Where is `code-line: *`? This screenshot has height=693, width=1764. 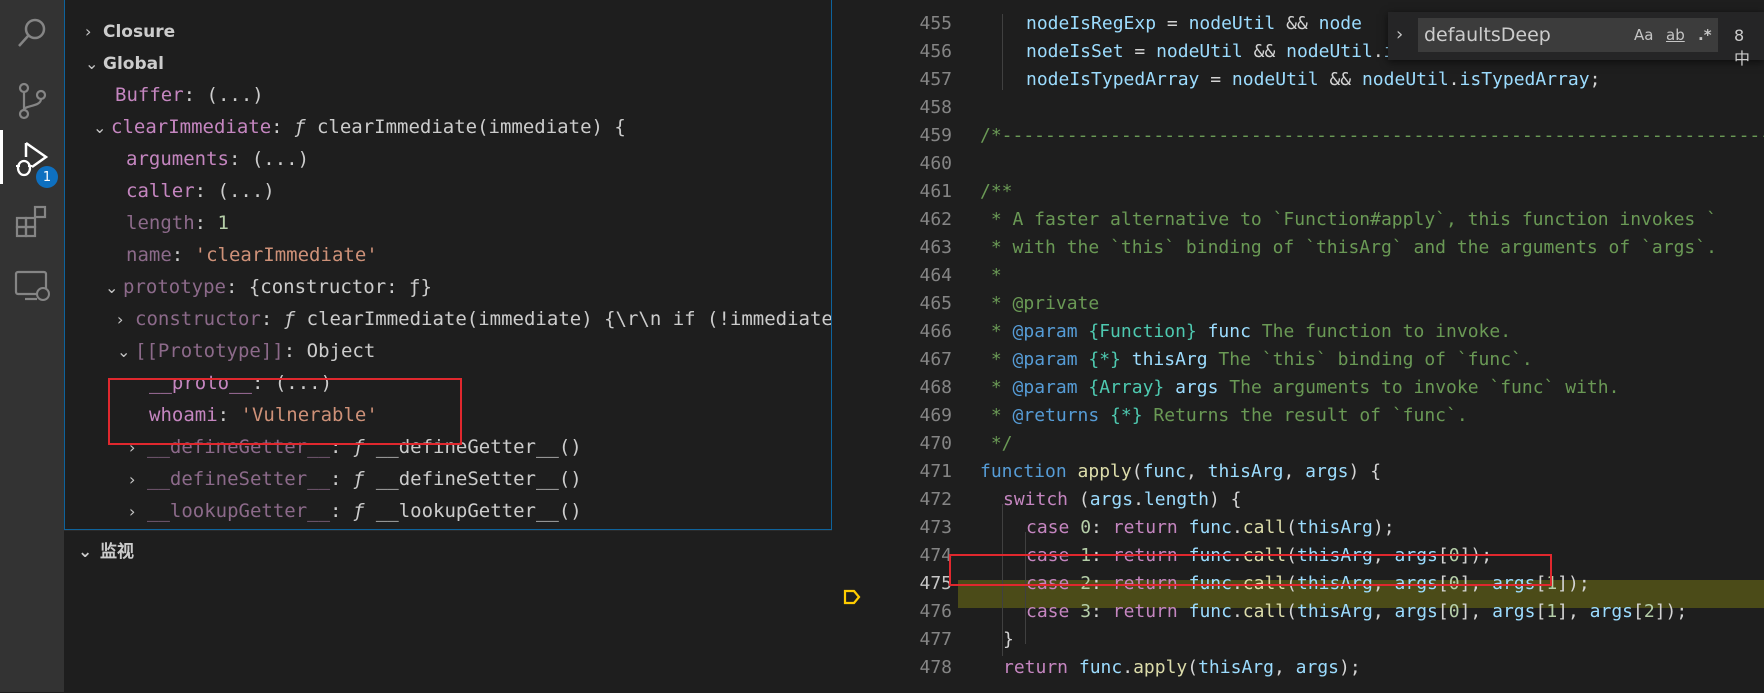 code-line: * is located at coordinates (991, 275).